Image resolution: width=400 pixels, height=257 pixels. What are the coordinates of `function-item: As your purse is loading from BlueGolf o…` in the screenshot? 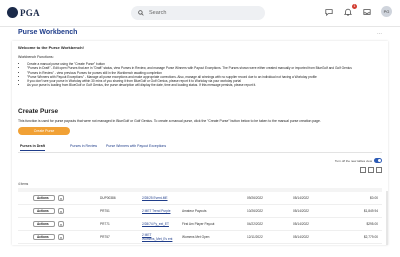 It's located at (207, 85).